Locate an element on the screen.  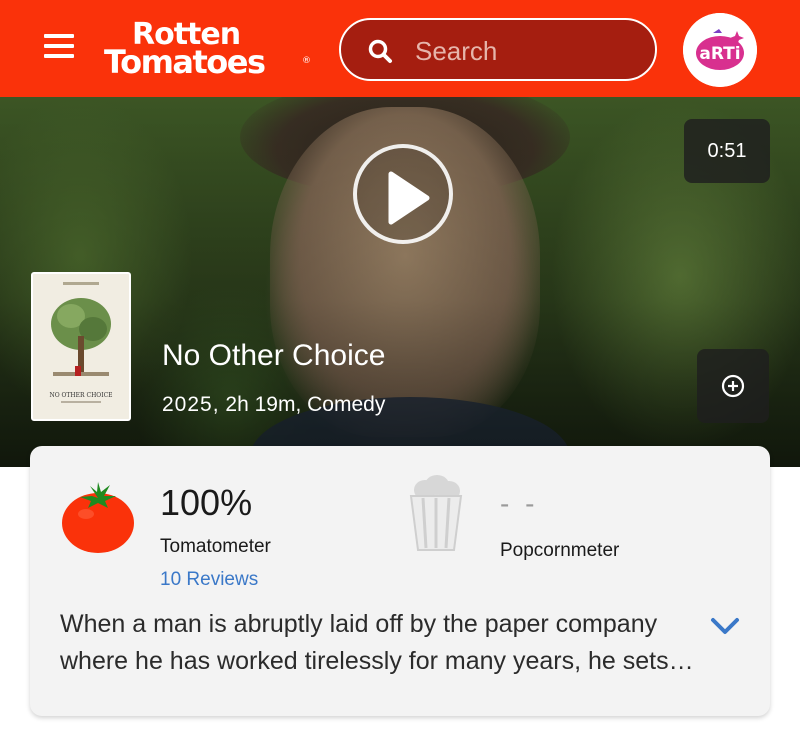
search-icon is located at coordinates (380, 51).